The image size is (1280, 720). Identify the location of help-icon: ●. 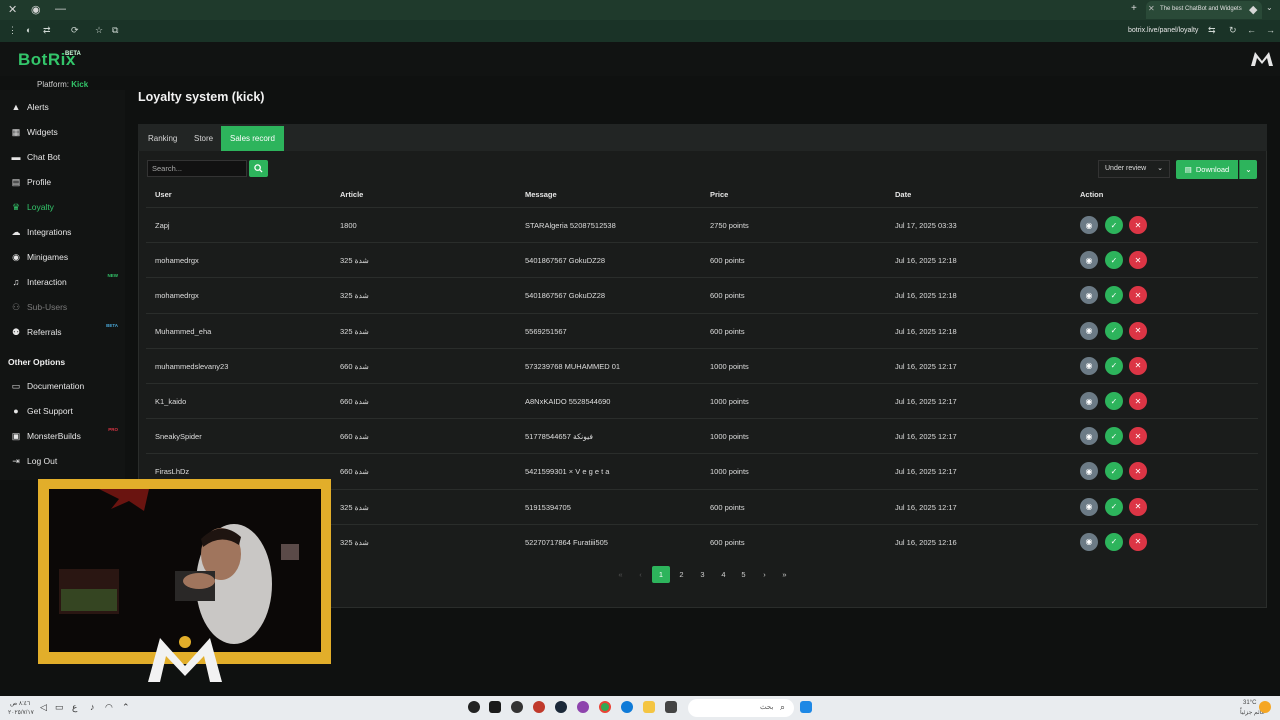
(16, 411).